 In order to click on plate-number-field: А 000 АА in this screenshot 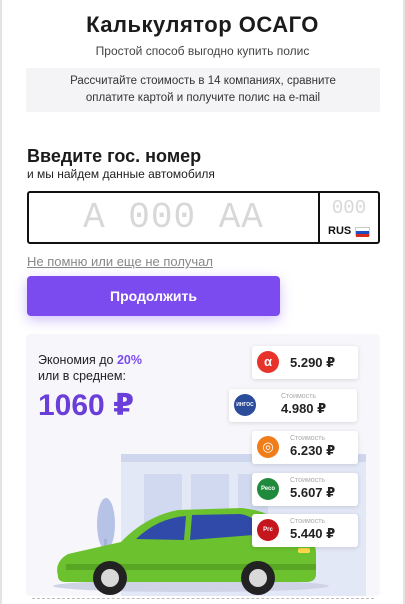, I will do `click(174, 217)`.